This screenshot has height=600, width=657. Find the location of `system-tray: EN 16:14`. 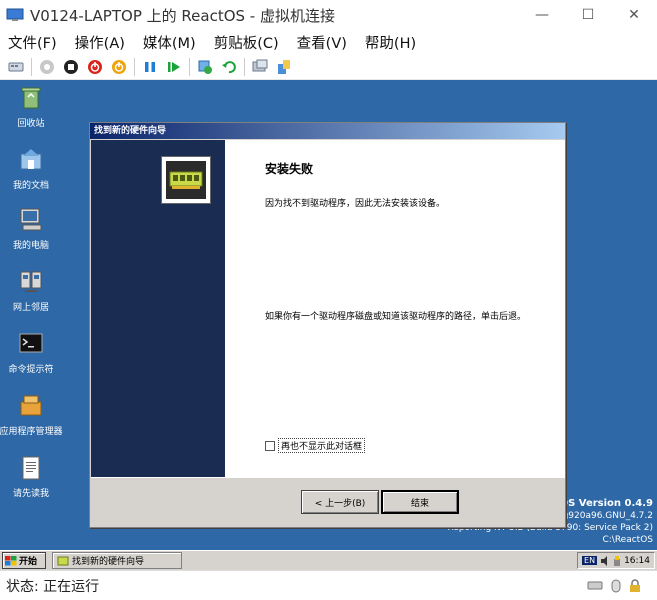

system-tray: EN 16:14 is located at coordinates (616, 560).